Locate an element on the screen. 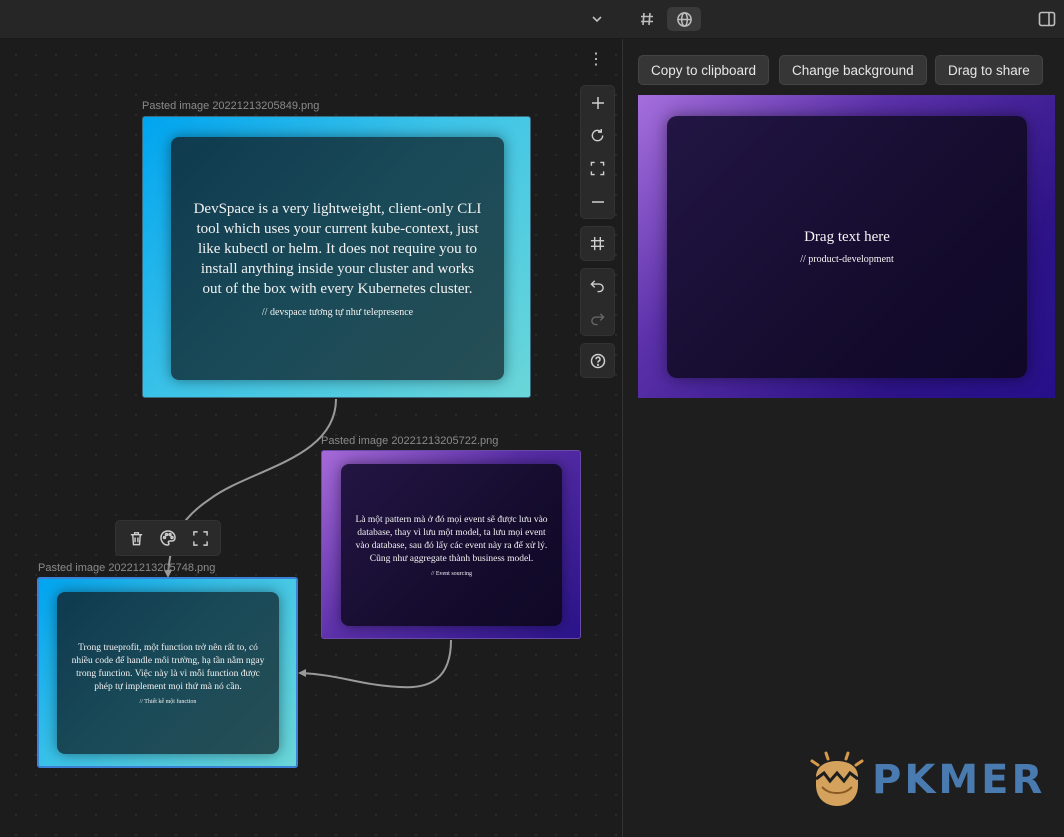  node-label: Pasted image 20221213205849.png is located at coordinates (231, 106).